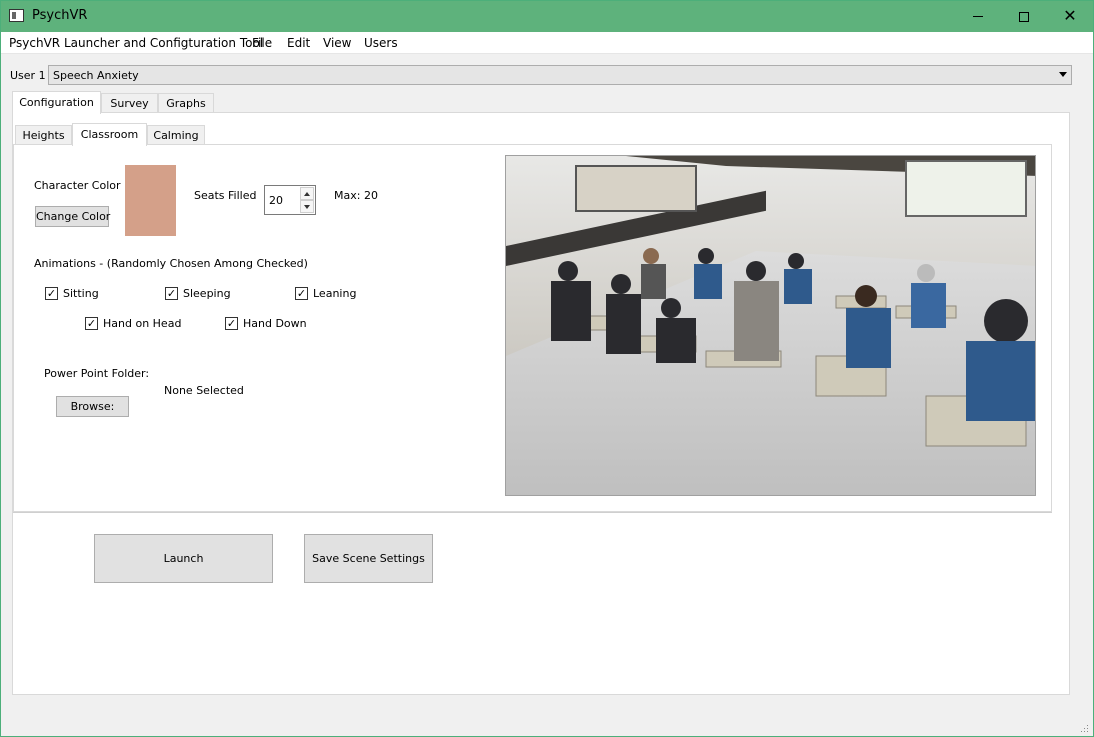  Describe the element at coordinates (186, 103) in the screenshot. I see `tab-graphs: Graphs` at that location.